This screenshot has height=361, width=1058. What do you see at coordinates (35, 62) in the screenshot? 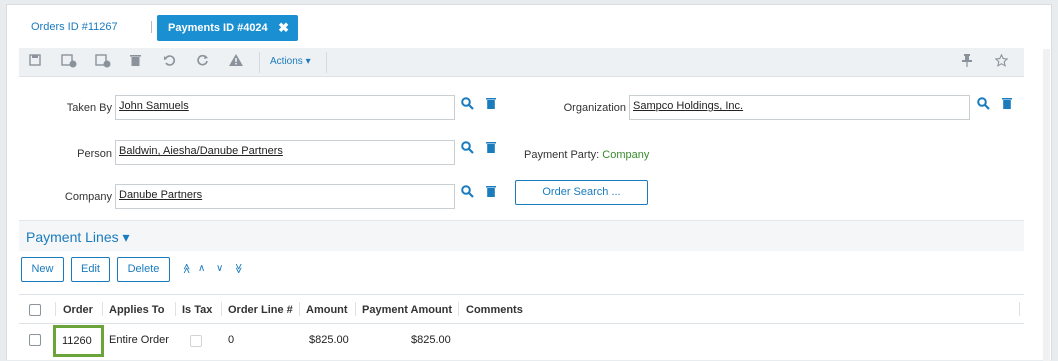
I see `save-icon` at bounding box center [35, 62].